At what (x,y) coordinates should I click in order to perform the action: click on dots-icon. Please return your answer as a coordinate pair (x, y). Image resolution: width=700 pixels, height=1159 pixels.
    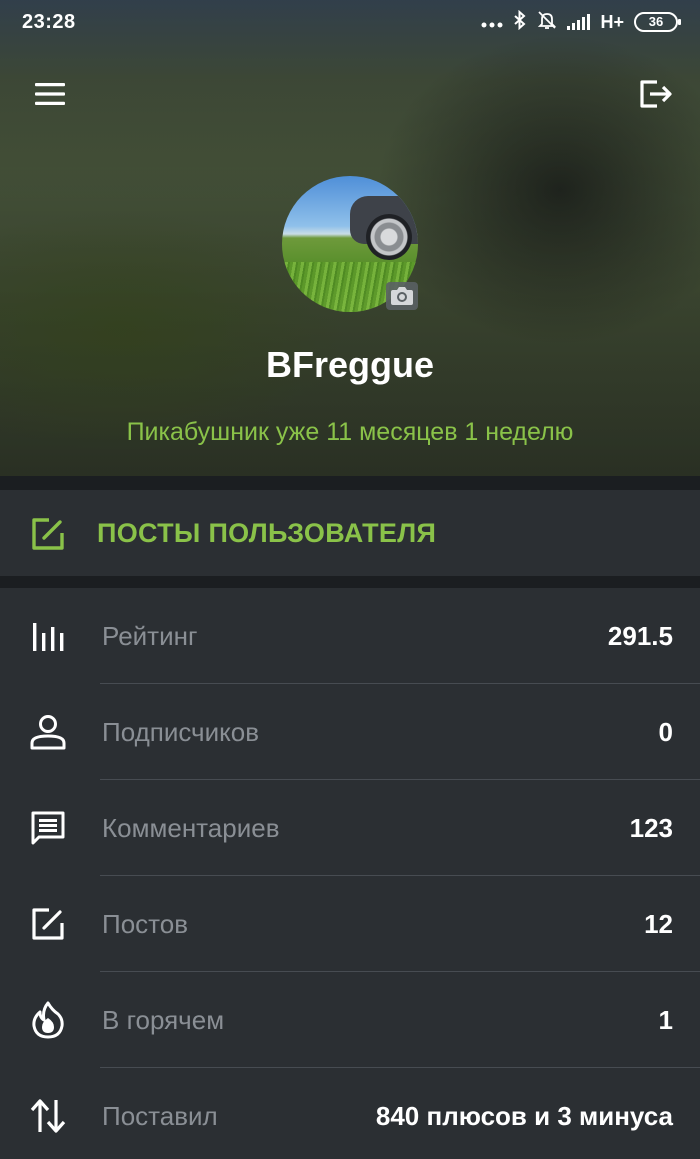
    Looking at the image, I should click on (492, 22).